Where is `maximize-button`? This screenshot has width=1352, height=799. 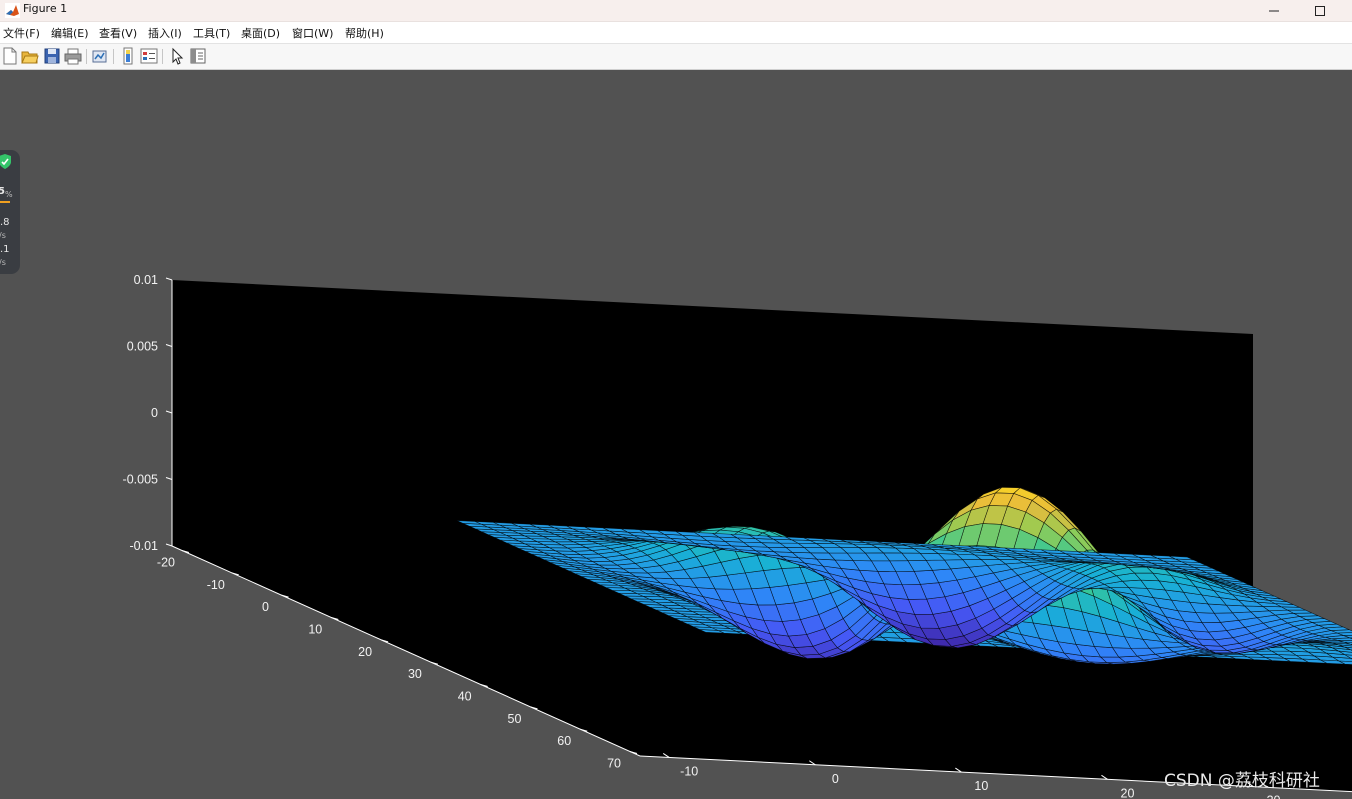 maximize-button is located at coordinates (1320, 10).